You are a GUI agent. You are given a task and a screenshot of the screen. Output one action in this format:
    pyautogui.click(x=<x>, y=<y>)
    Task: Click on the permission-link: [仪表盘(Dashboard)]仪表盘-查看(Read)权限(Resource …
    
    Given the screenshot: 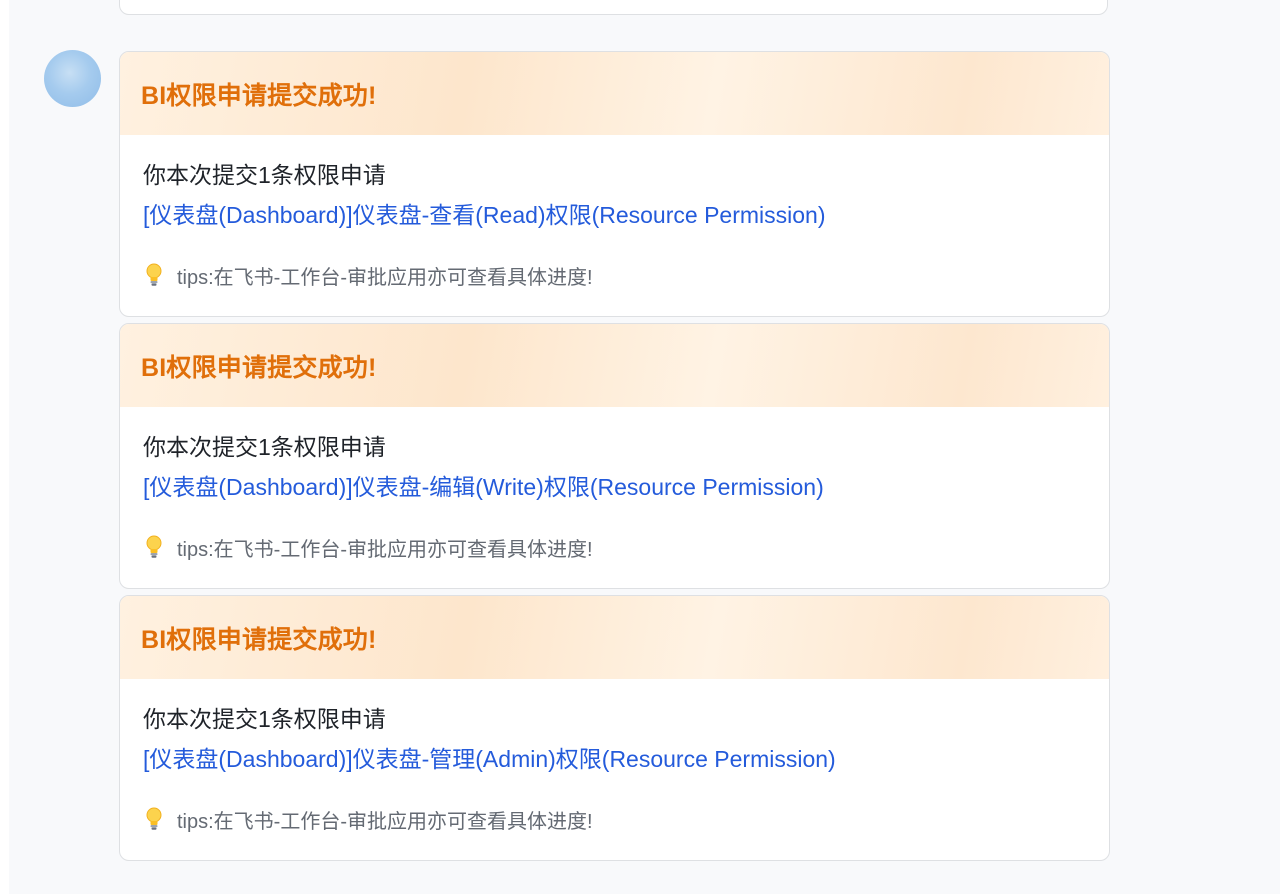 What is the action you would take?
    pyautogui.click(x=626, y=215)
    